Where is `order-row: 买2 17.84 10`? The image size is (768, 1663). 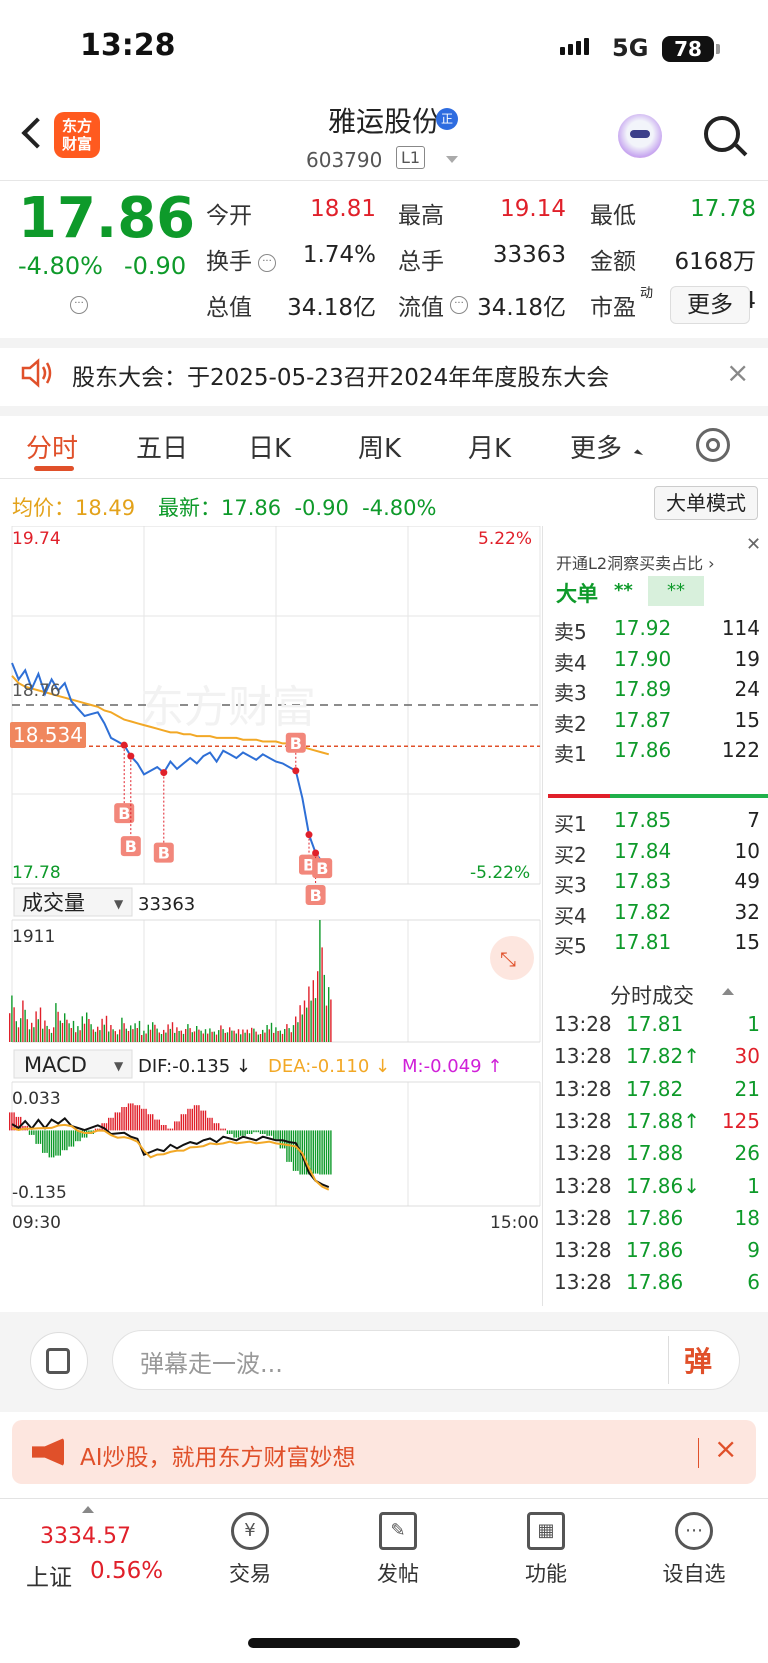
order-row: 买2 17.84 10 is located at coordinates (657, 855).